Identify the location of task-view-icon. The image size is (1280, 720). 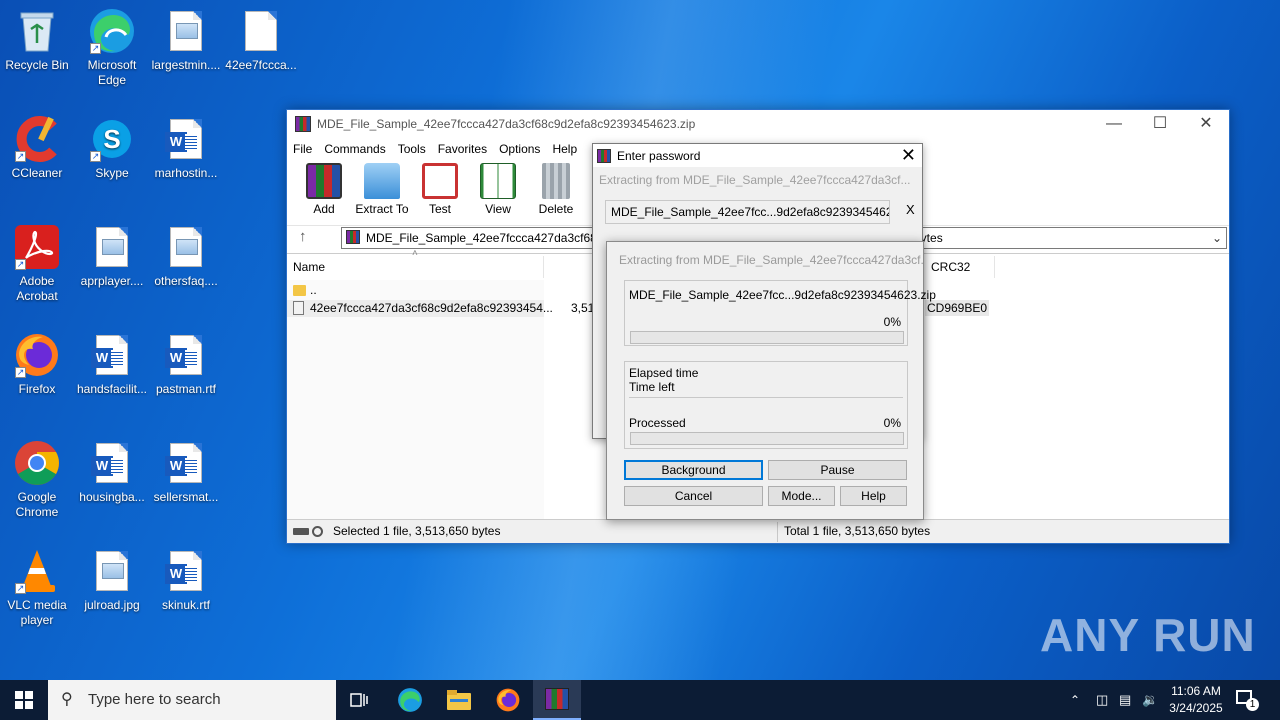
(359, 700).